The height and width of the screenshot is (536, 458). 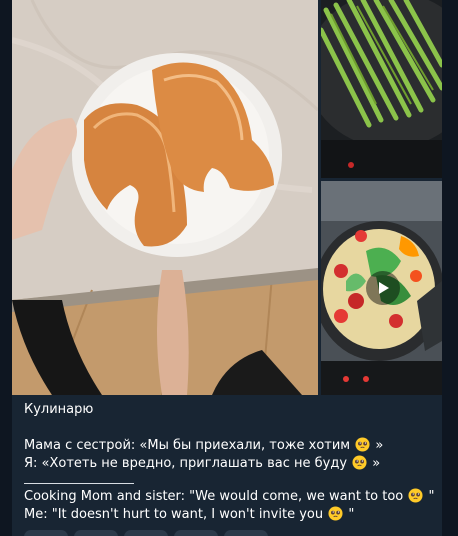 I want to click on photo-asparagus, so click(x=381, y=89).